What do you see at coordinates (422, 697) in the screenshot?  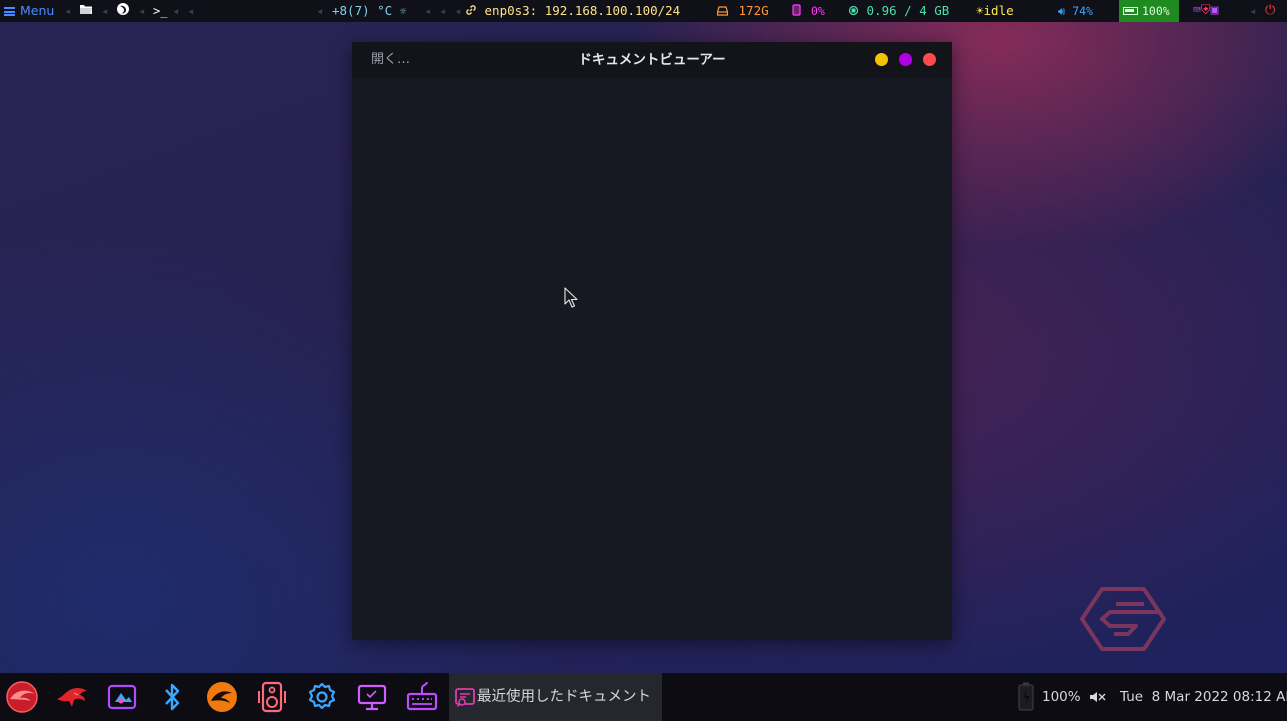 I see `keyboard-settings-icon` at bounding box center [422, 697].